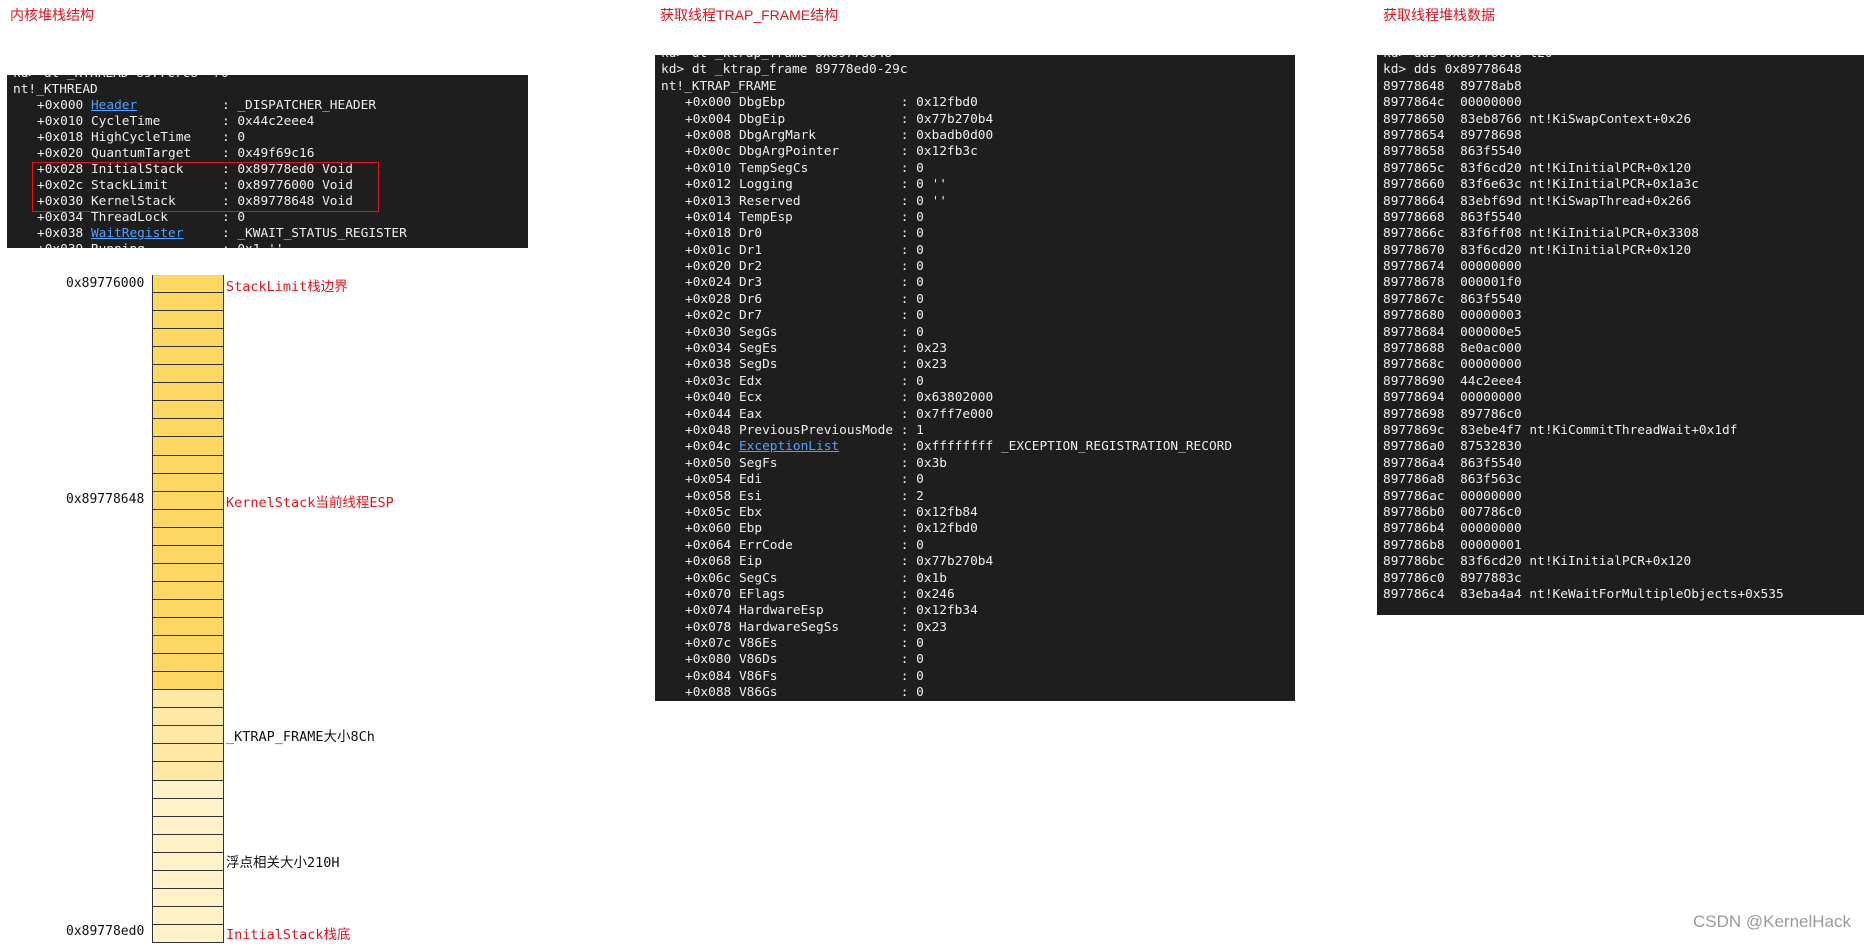 The width and height of the screenshot is (1873, 946). Describe the element at coordinates (750, 496) in the screenshot. I see `field-name: Esi` at that location.